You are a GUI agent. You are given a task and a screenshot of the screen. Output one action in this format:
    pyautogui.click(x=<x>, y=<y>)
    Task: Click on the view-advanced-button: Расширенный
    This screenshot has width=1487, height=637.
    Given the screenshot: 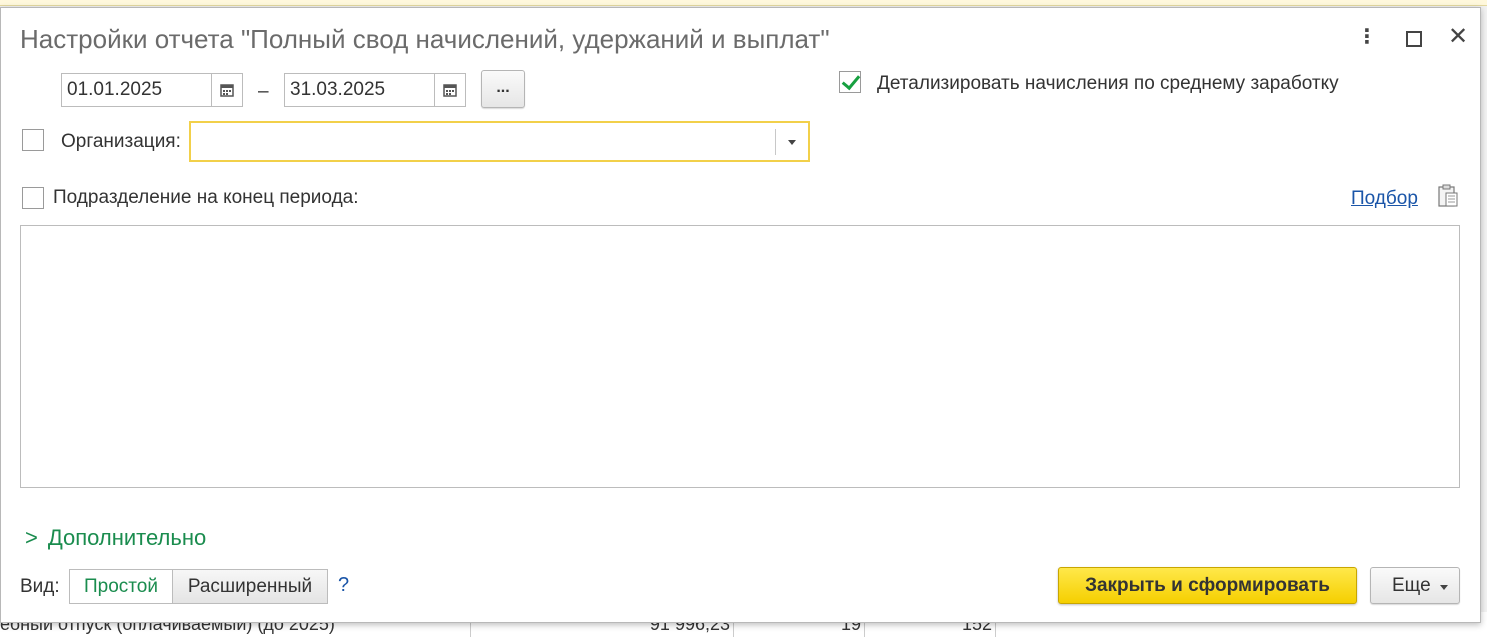 What is the action you would take?
    pyautogui.click(x=250, y=586)
    